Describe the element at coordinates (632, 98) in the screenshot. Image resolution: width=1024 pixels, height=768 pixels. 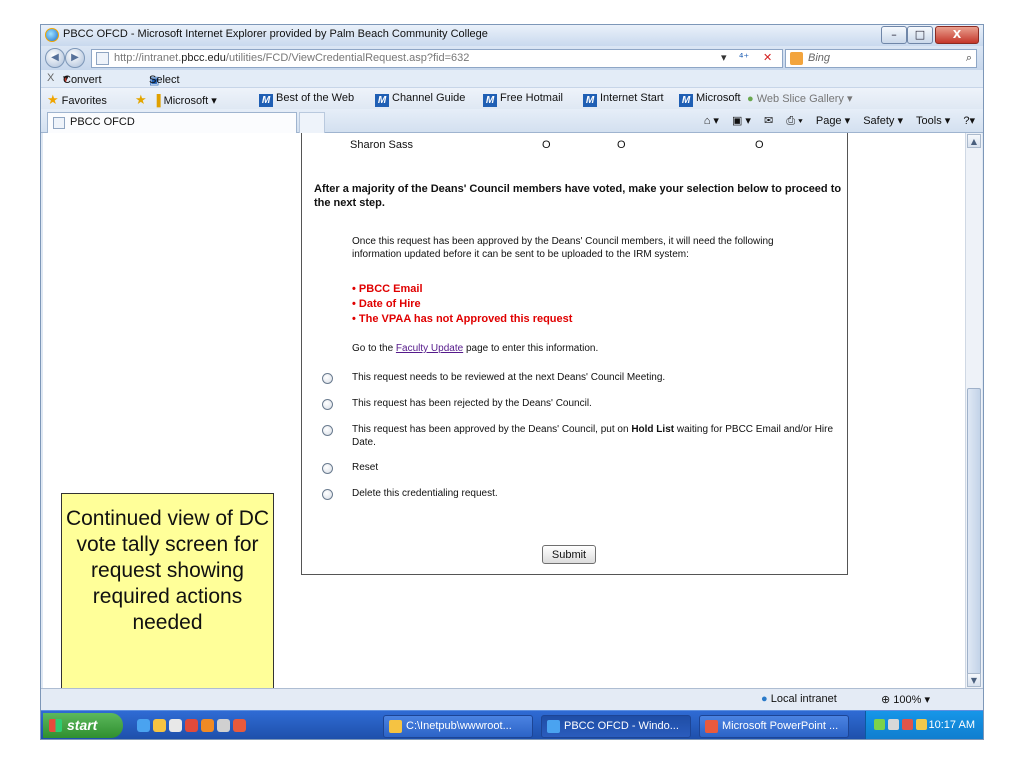
I see `favorites-item-label: Internet Start` at that location.